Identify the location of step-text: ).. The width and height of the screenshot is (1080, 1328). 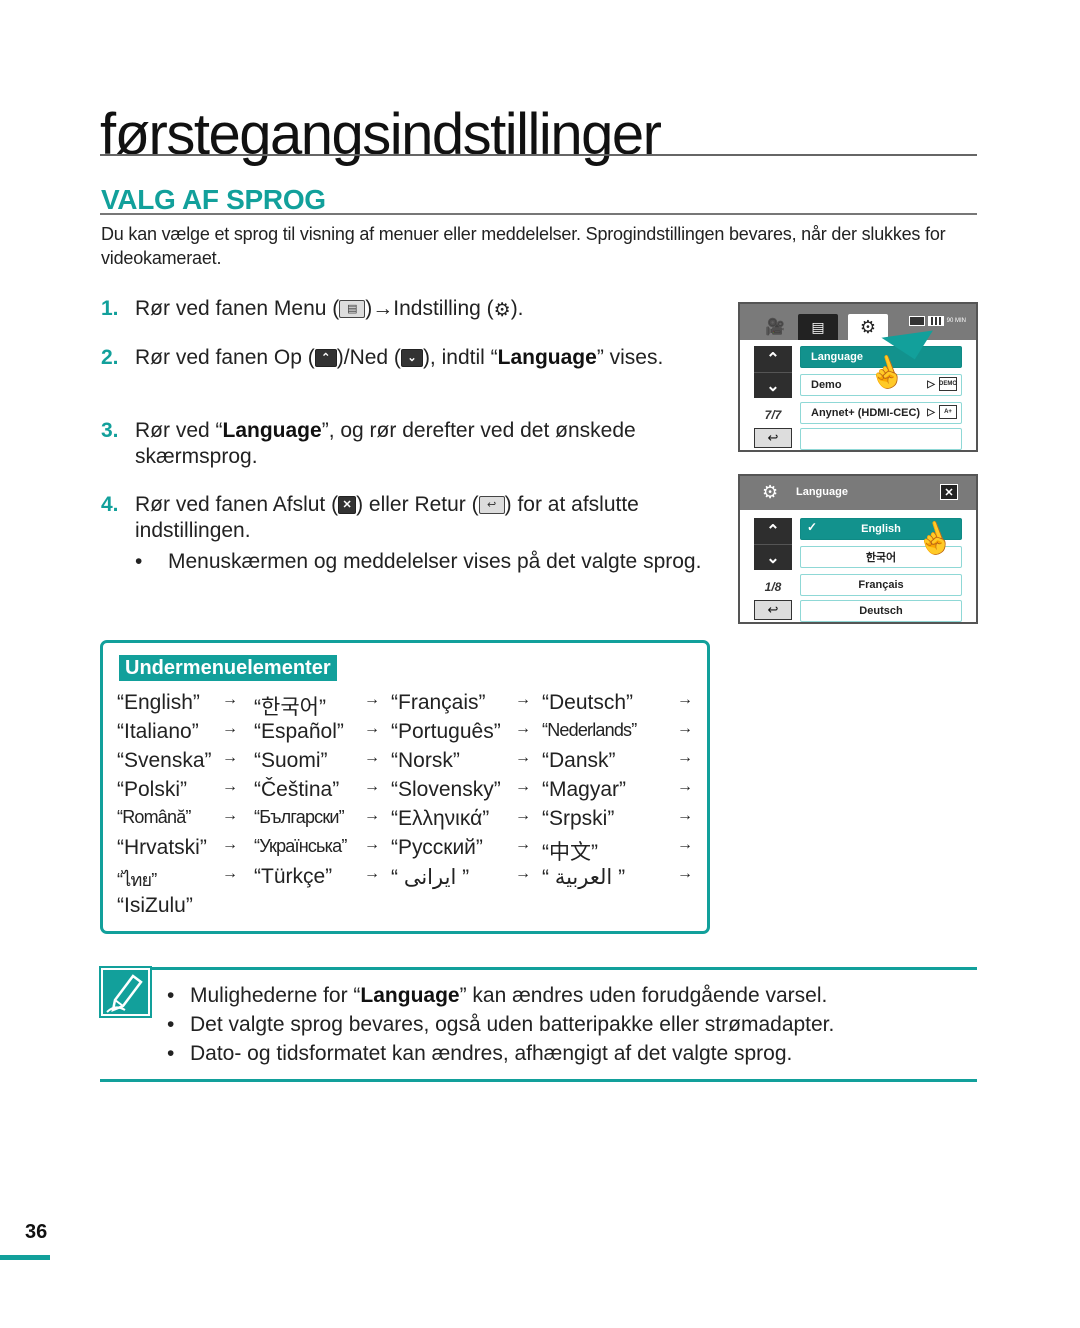
(517, 308).